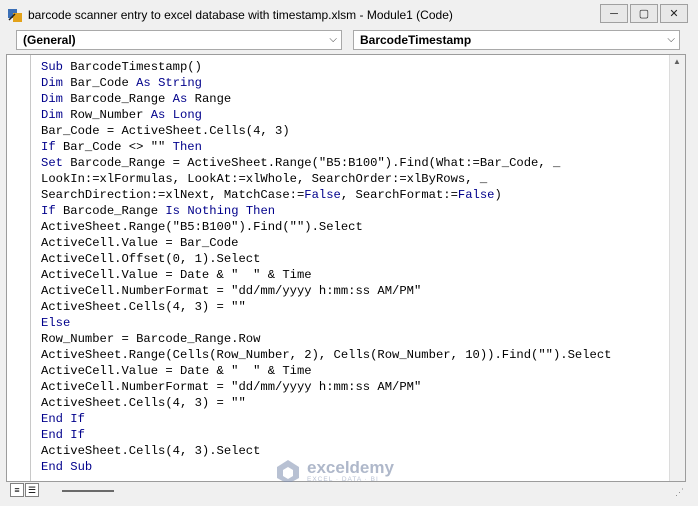  Describe the element at coordinates (326, 147) in the screenshot. I see `code-line: If Bar_Code <> "" Then` at that location.